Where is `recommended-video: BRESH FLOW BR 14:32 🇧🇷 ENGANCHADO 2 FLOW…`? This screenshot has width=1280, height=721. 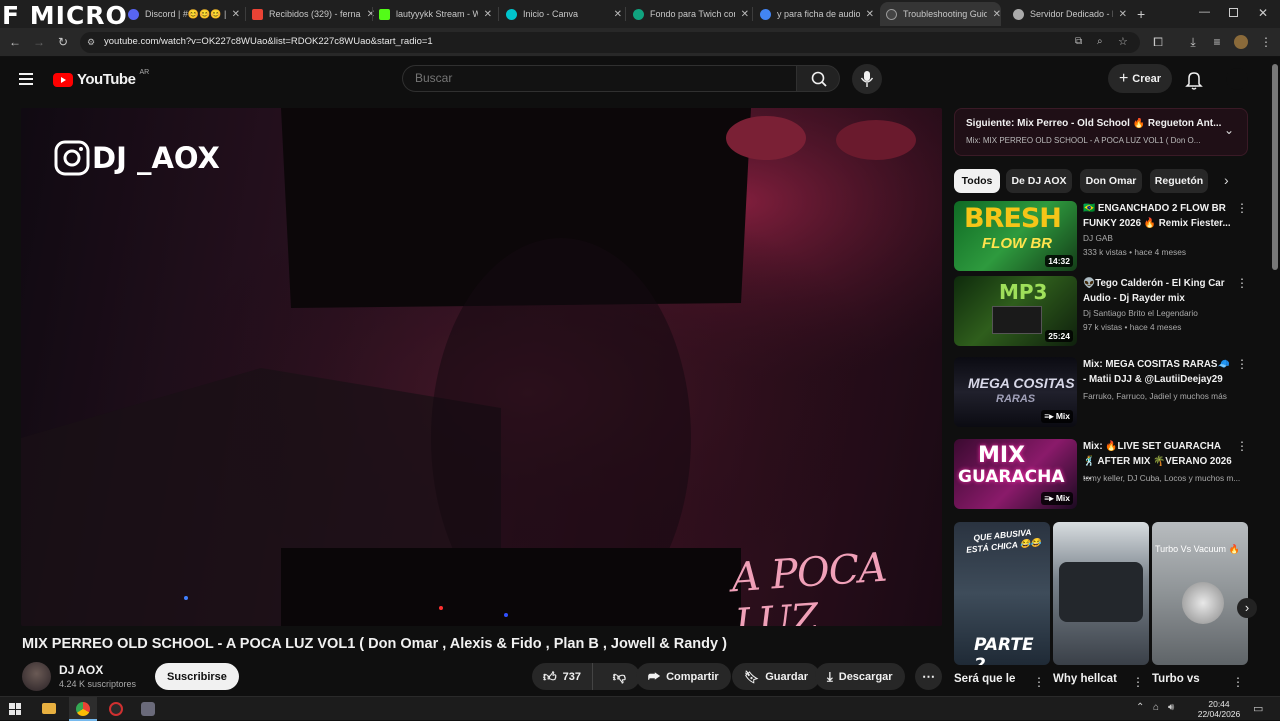
recommended-video: BRESH FLOW BR 14:32 🇧🇷 ENGANCHADO 2 FLOW… is located at coordinates (1101, 238).